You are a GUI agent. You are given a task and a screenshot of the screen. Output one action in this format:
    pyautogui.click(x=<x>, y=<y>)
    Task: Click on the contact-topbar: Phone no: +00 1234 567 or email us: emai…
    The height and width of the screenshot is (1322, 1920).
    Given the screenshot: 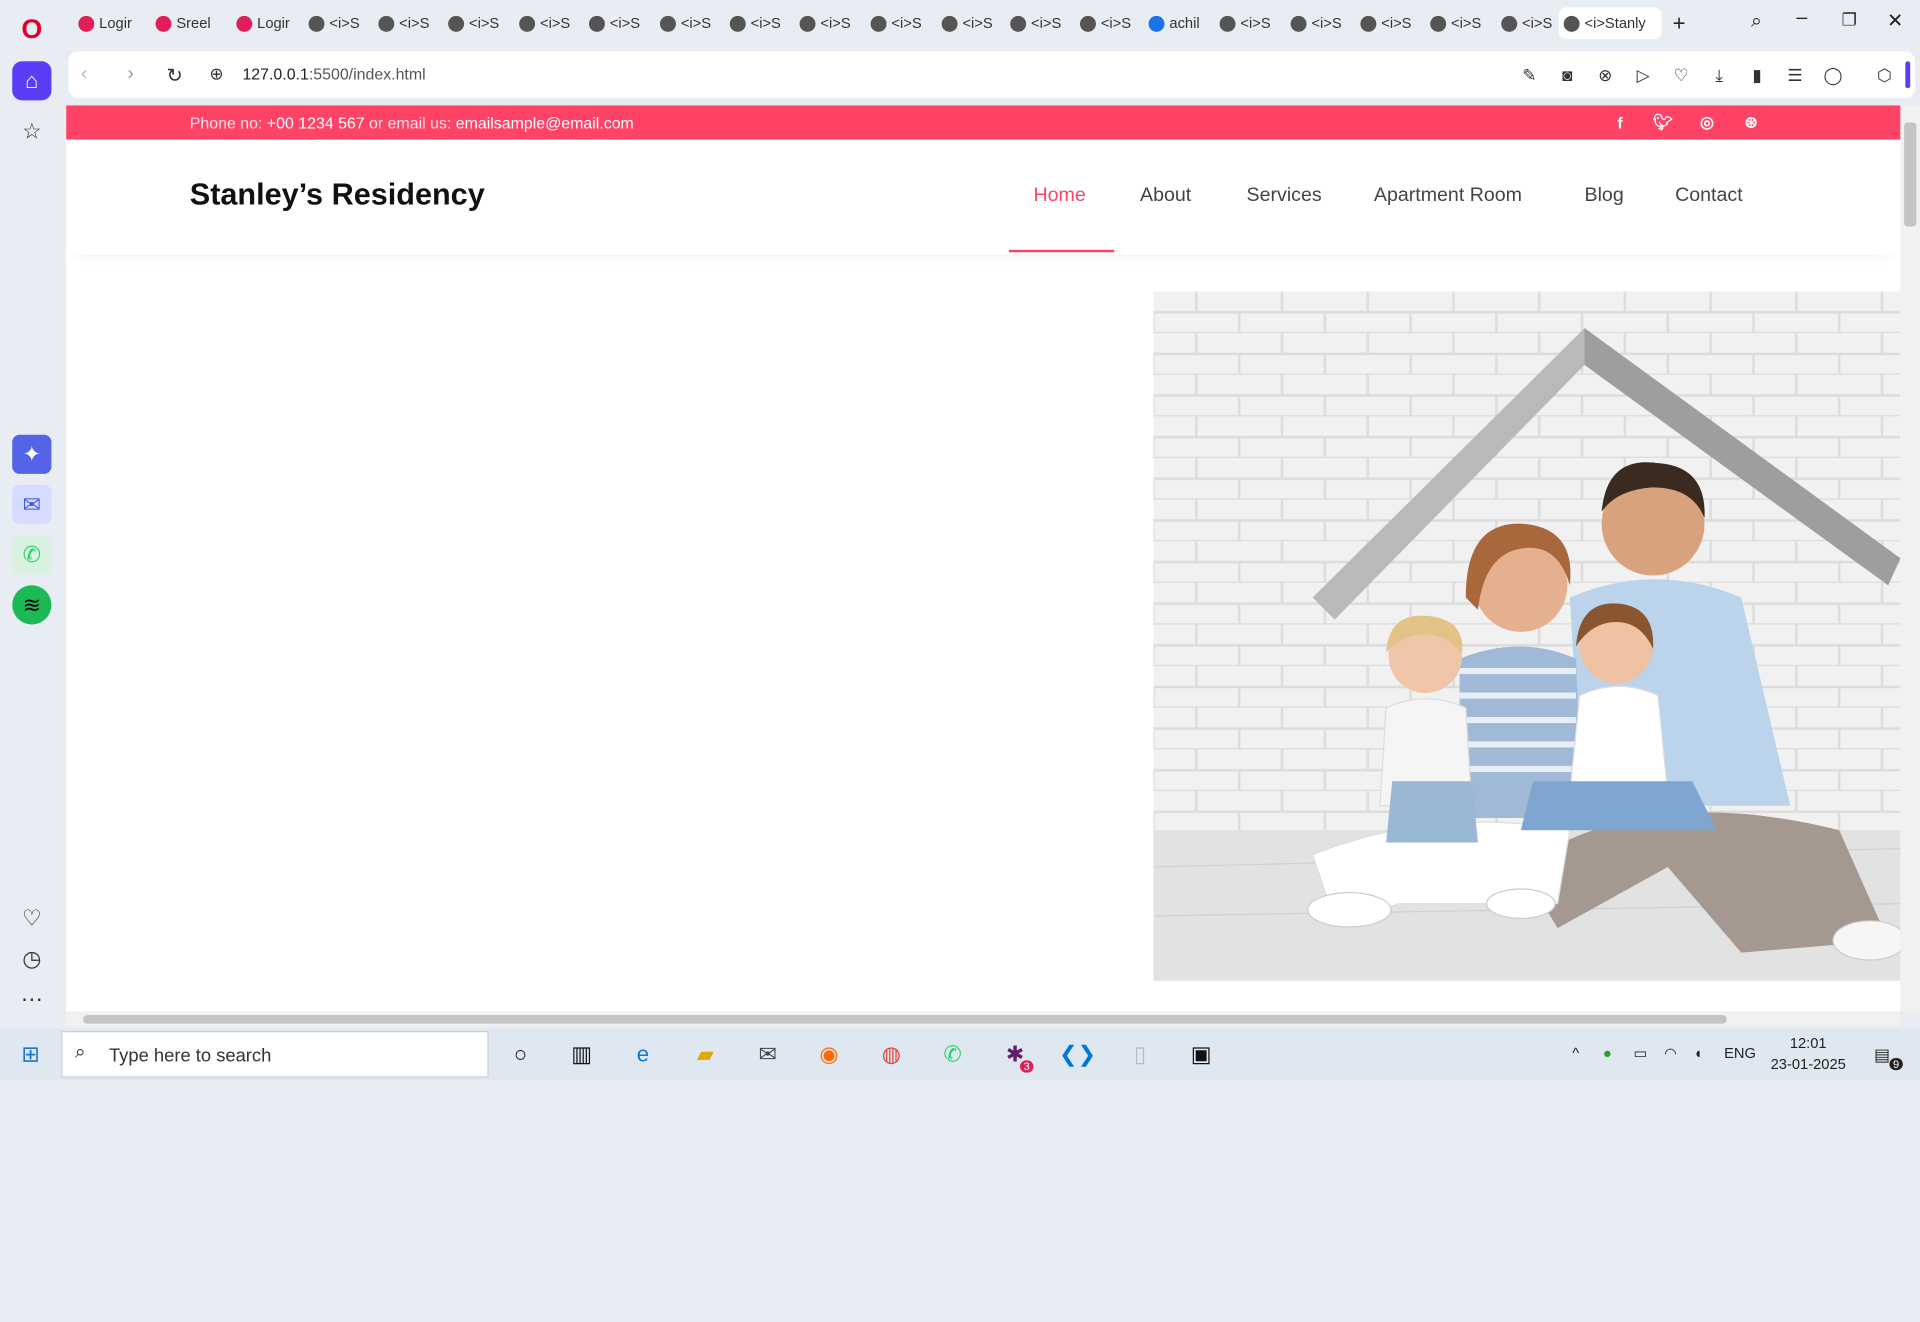 What is the action you would take?
    pyautogui.click(x=983, y=122)
    